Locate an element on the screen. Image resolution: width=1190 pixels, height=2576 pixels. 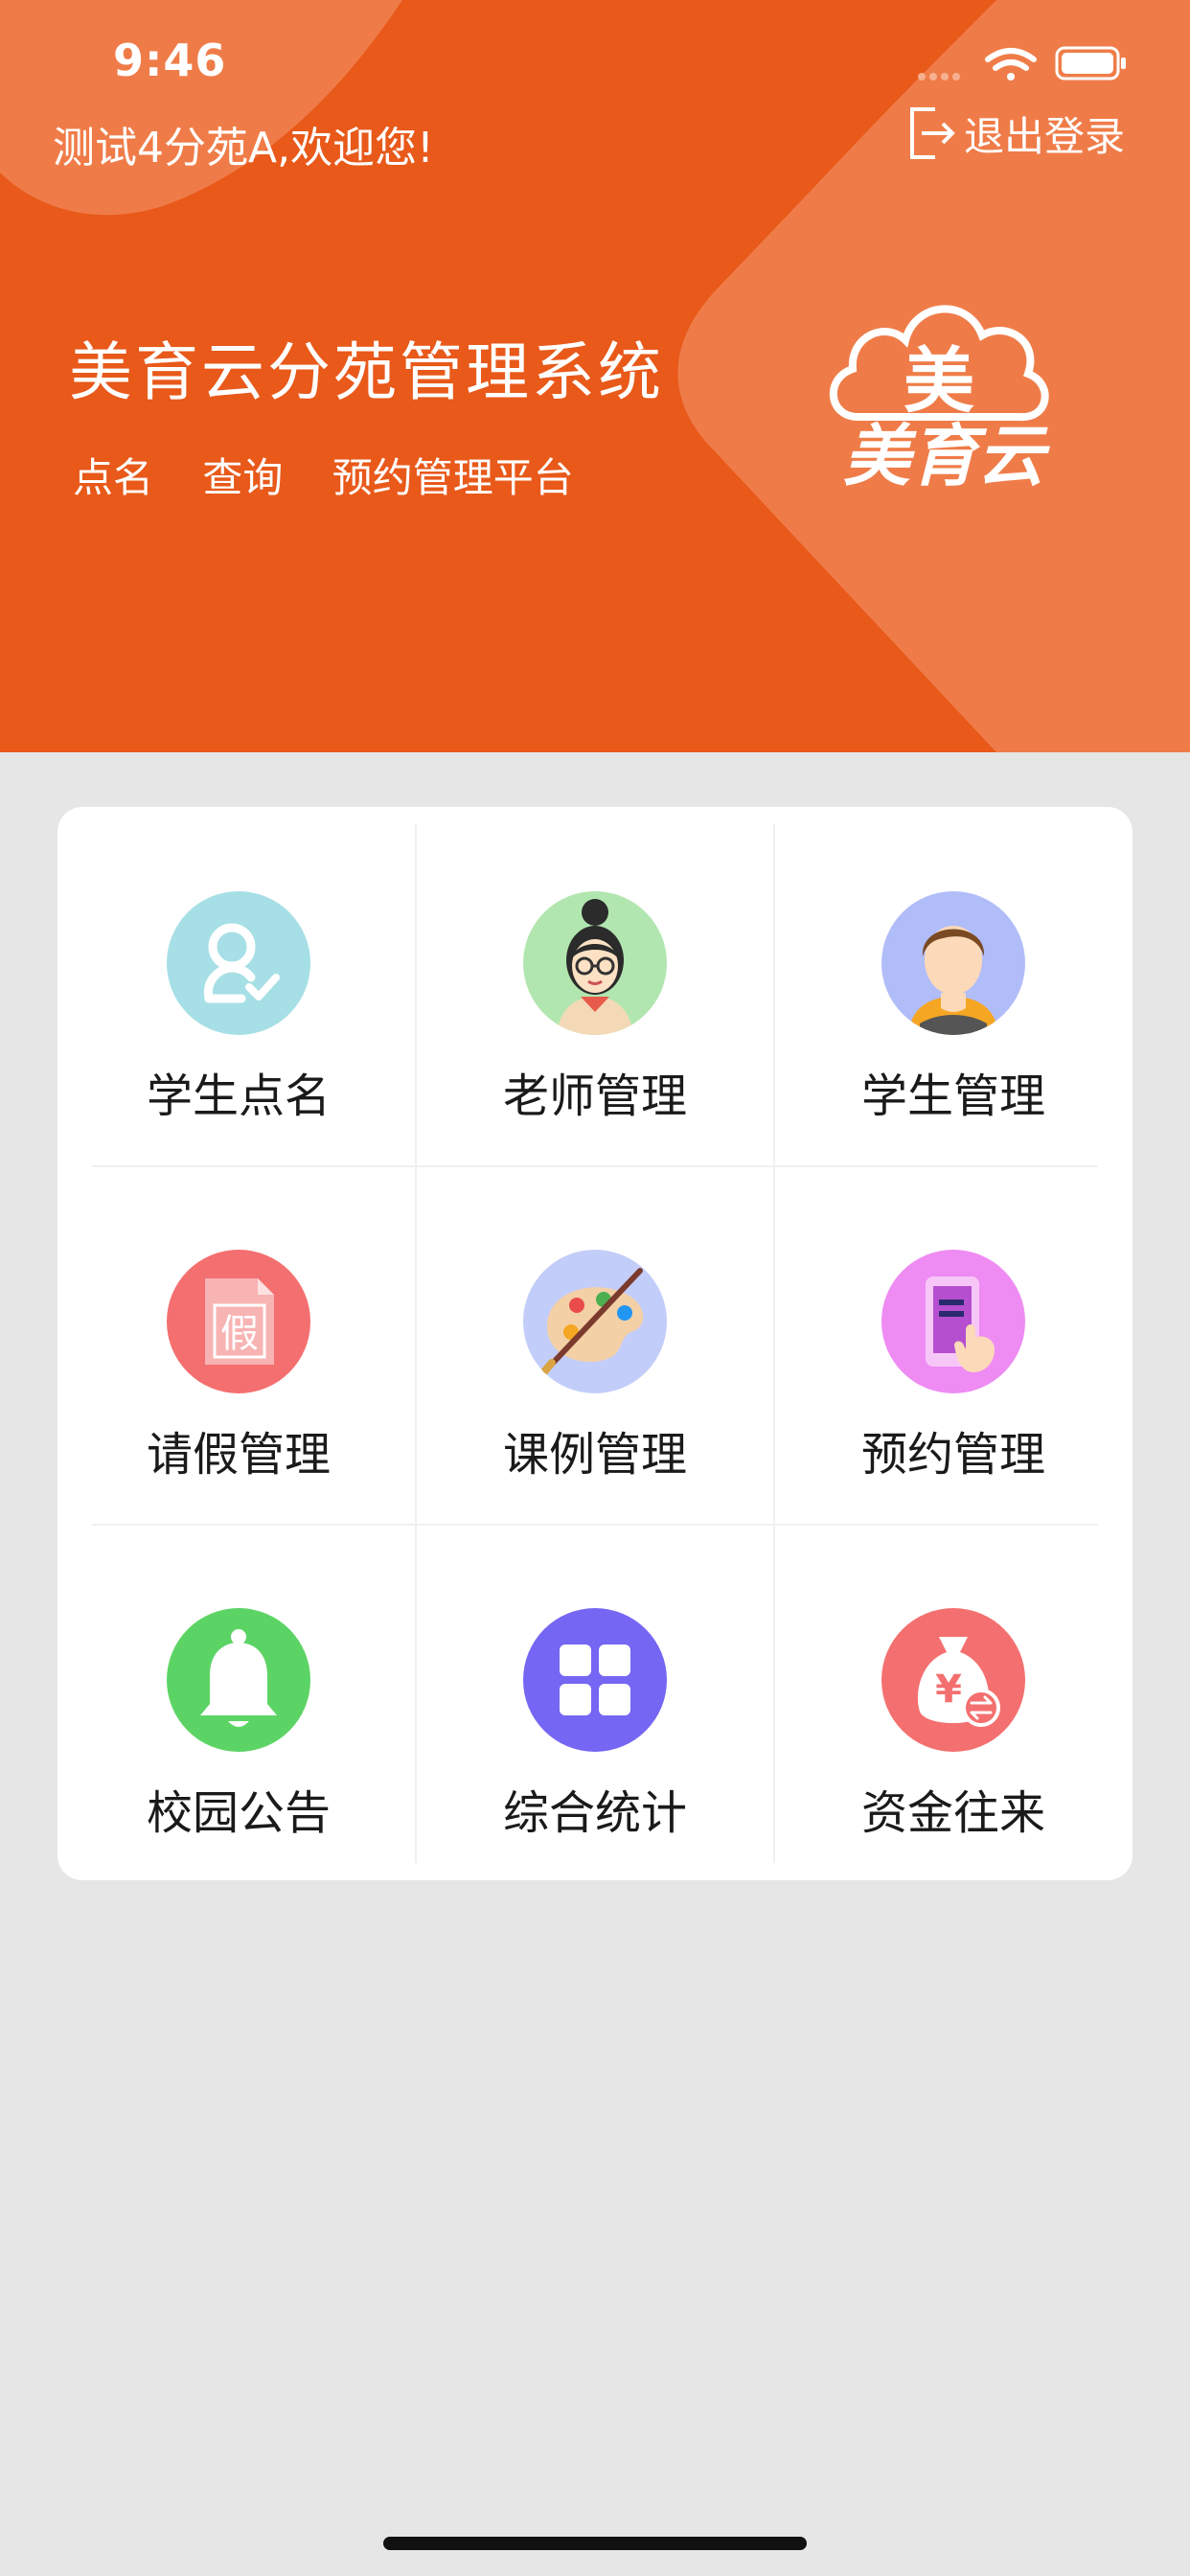
menu-item-leave-management: 假 请假管理 is located at coordinates (238, 1341).